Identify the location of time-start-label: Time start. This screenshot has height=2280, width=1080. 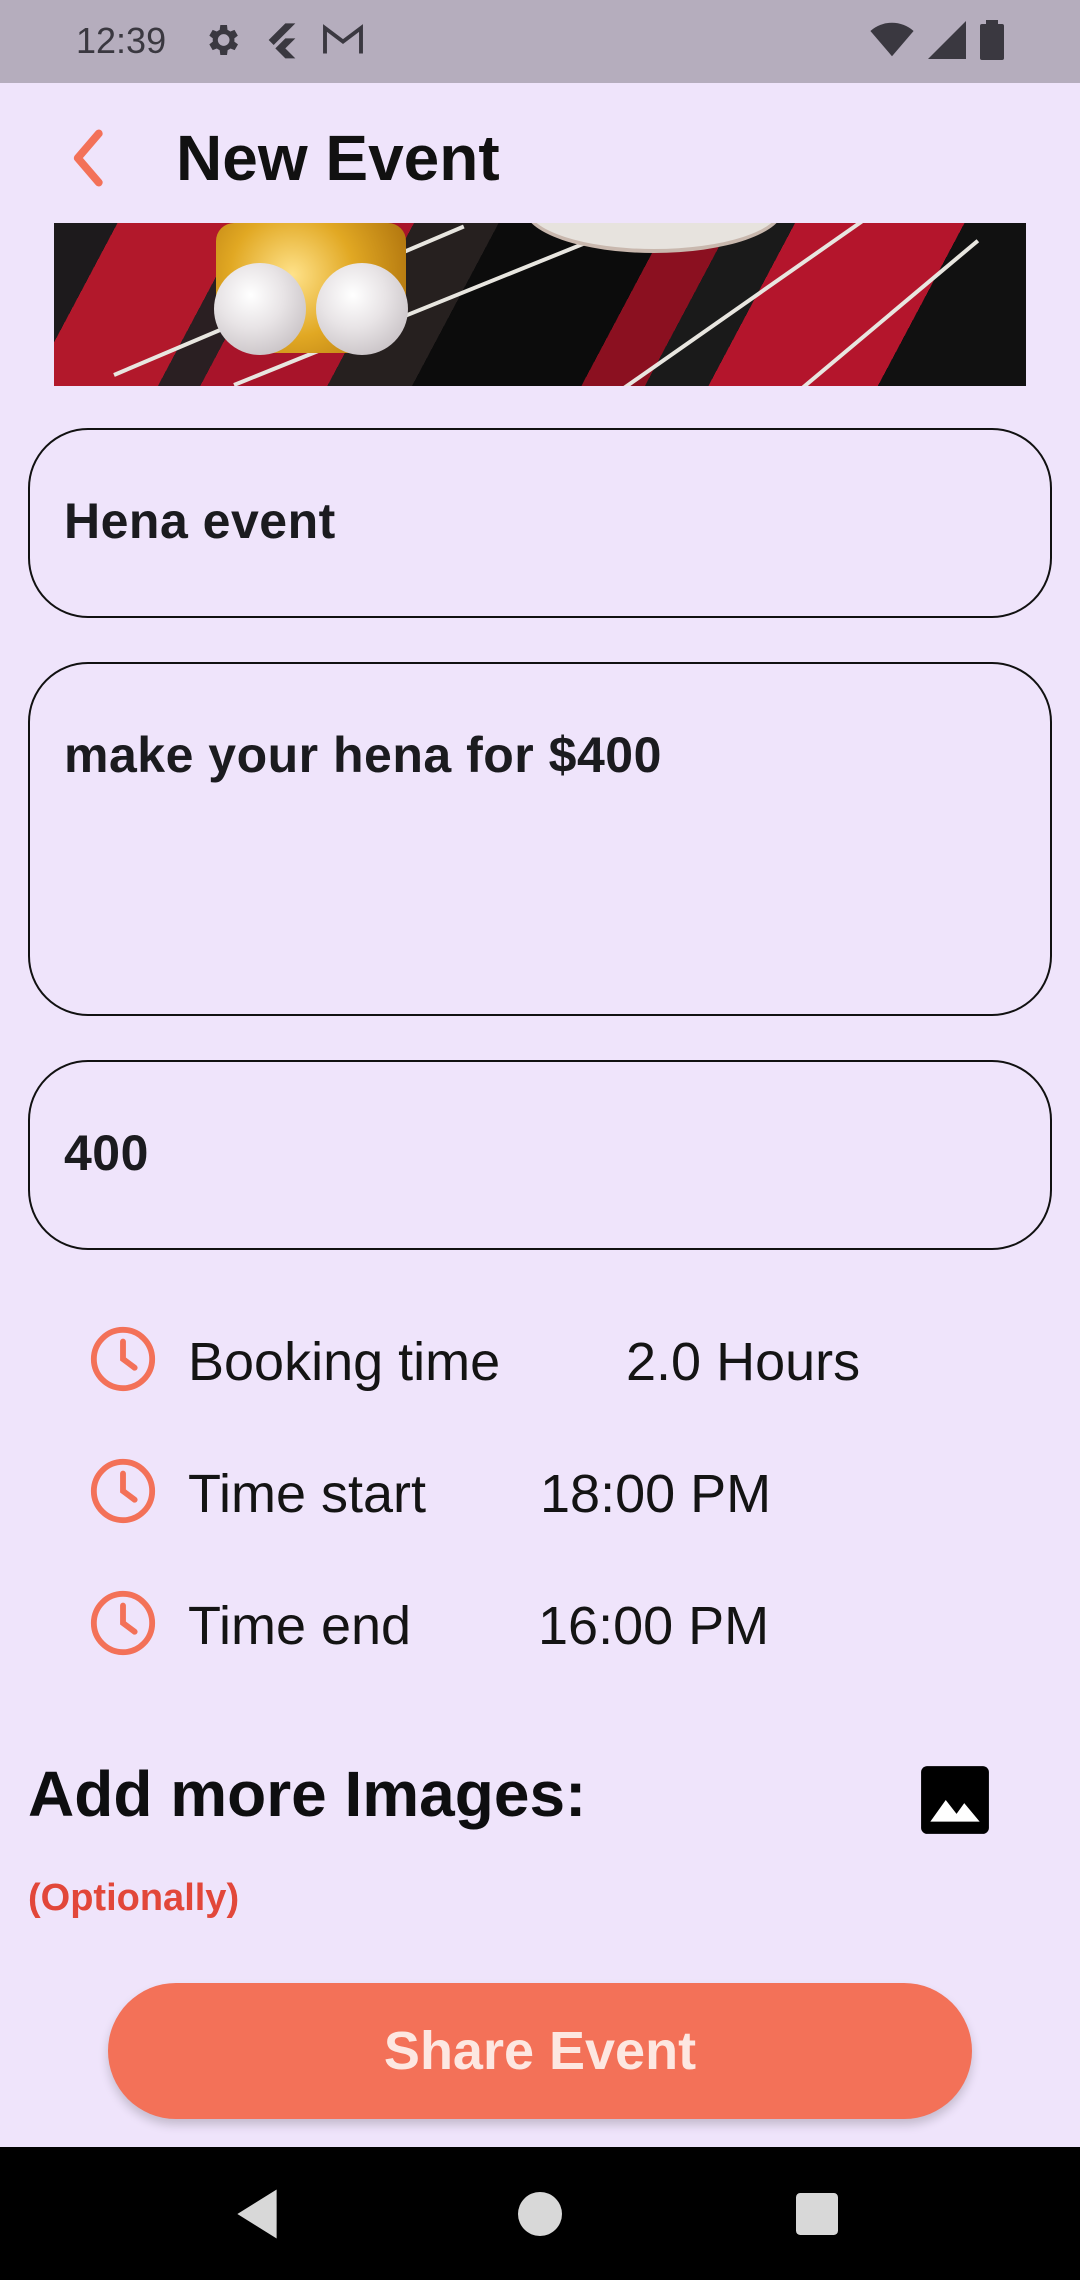
(307, 1494).